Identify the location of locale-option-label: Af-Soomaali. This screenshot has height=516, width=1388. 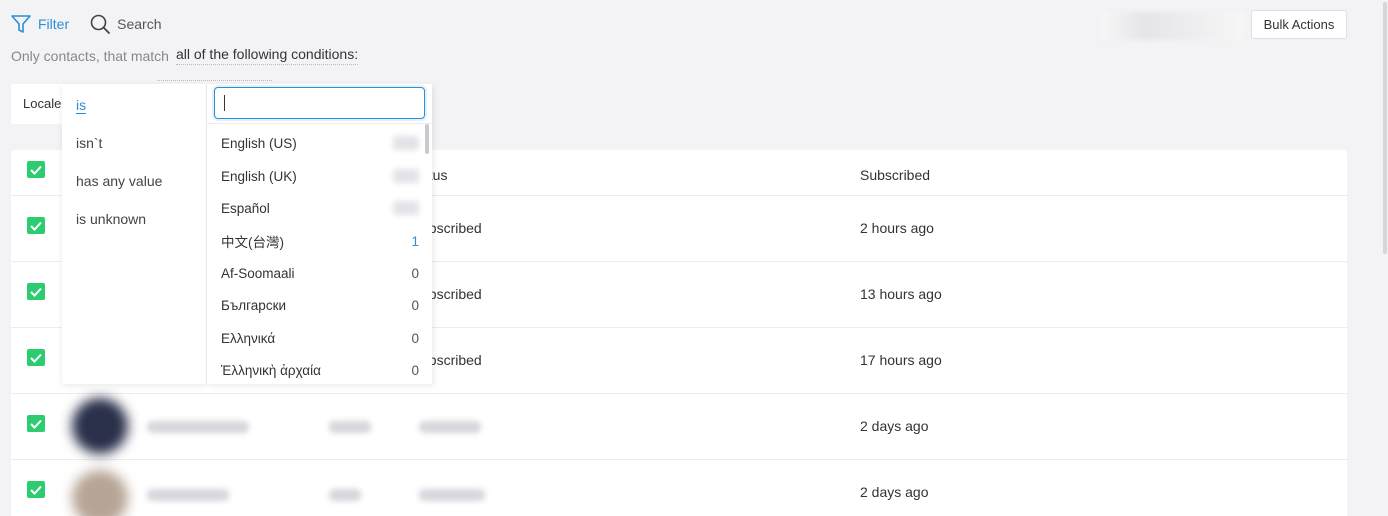
(258, 273).